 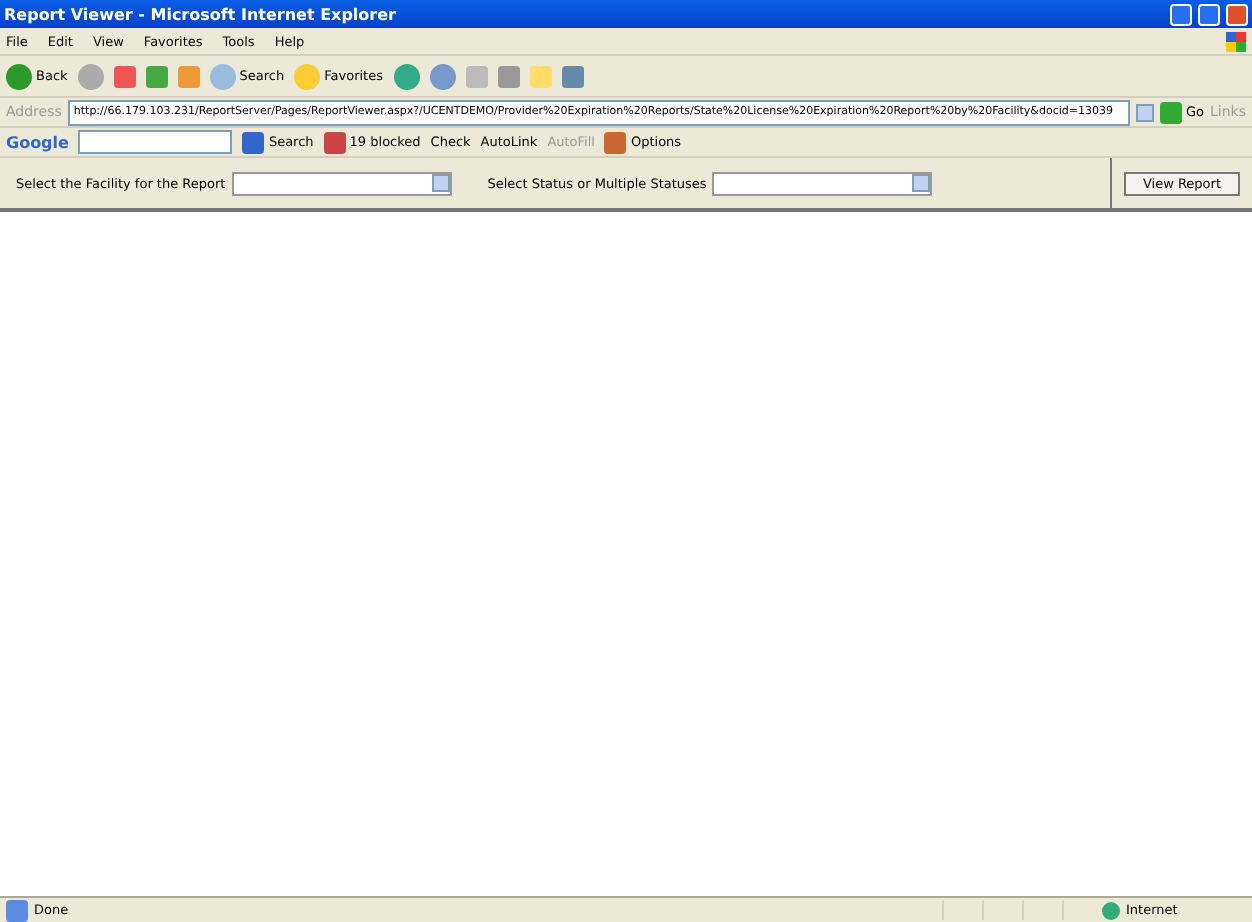 What do you see at coordinates (1237, 14) in the screenshot?
I see `close-button` at bounding box center [1237, 14].